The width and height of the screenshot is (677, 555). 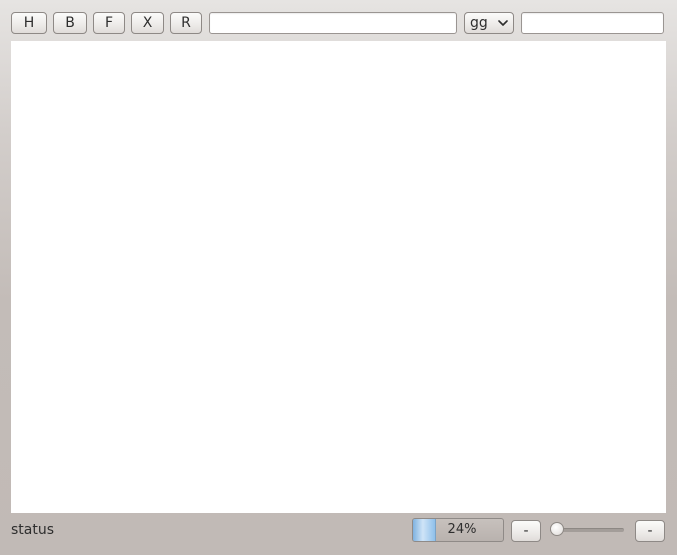 I want to click on status-text: status, so click(x=33, y=530).